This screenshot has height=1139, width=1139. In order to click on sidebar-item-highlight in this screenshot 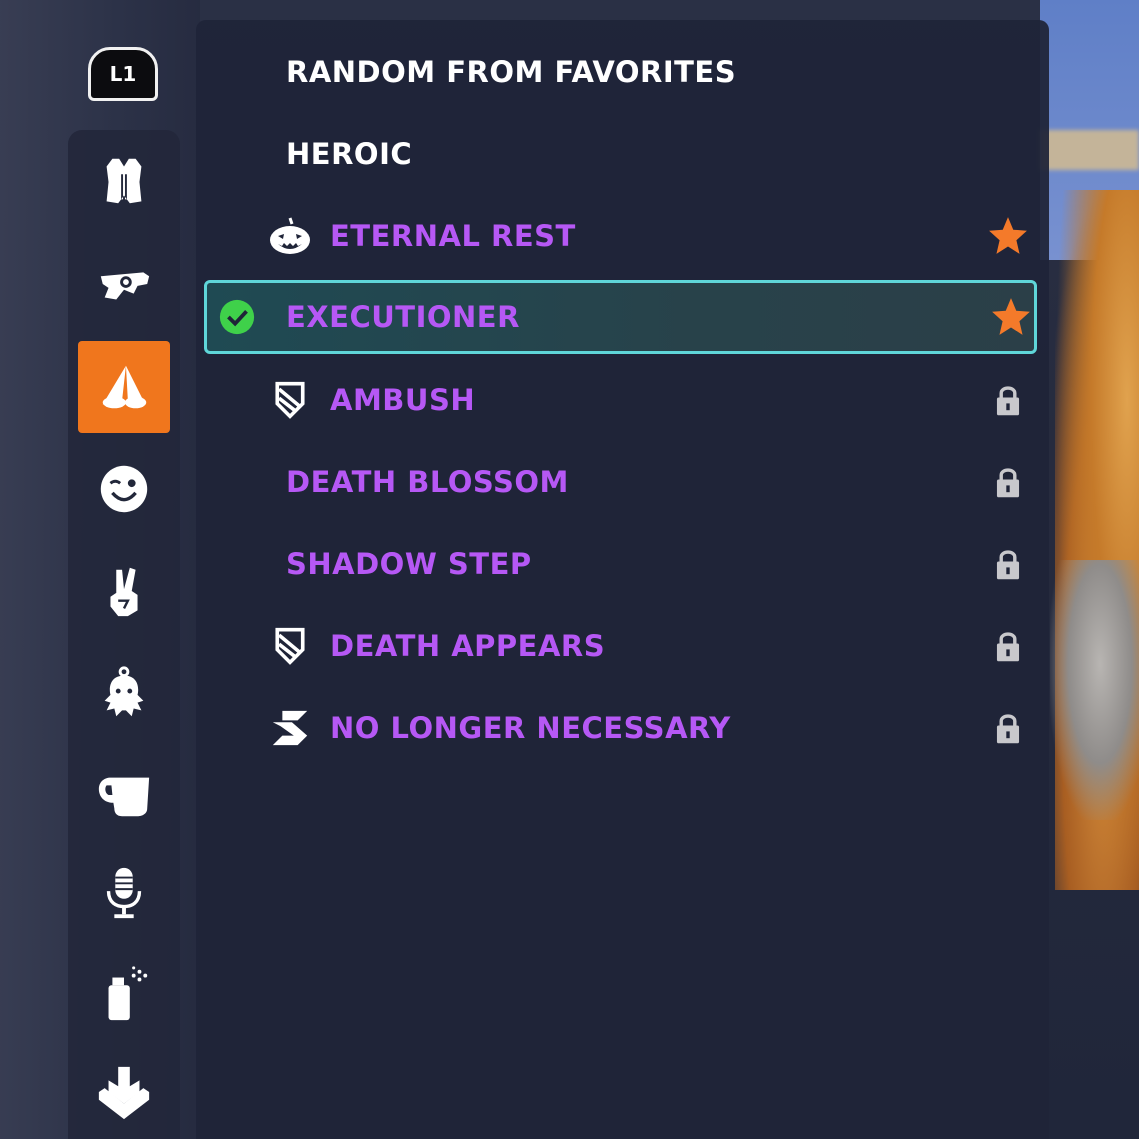, I will do `click(124, 1092)`.